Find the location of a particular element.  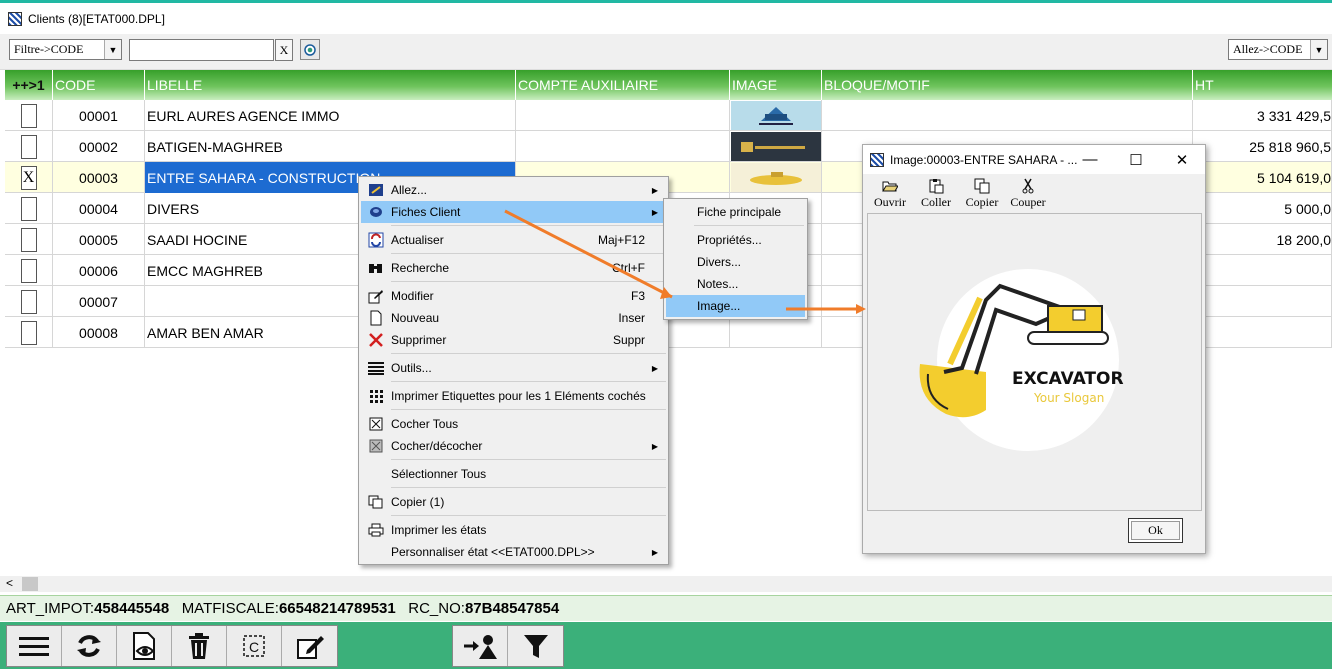

menu-item-shortcut: Maj+F12 is located at coordinates (621, 240).